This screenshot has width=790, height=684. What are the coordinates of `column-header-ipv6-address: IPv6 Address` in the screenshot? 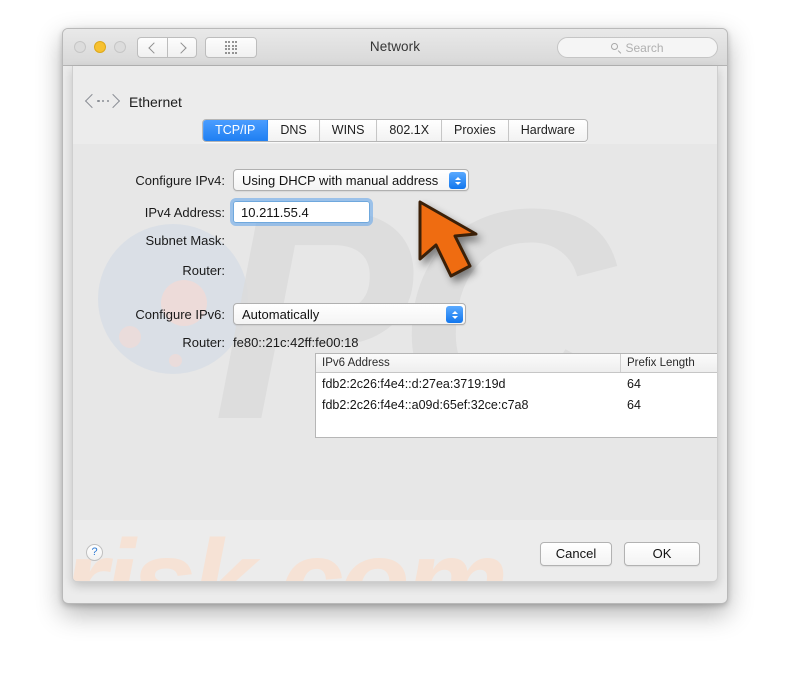 It's located at (468, 363).